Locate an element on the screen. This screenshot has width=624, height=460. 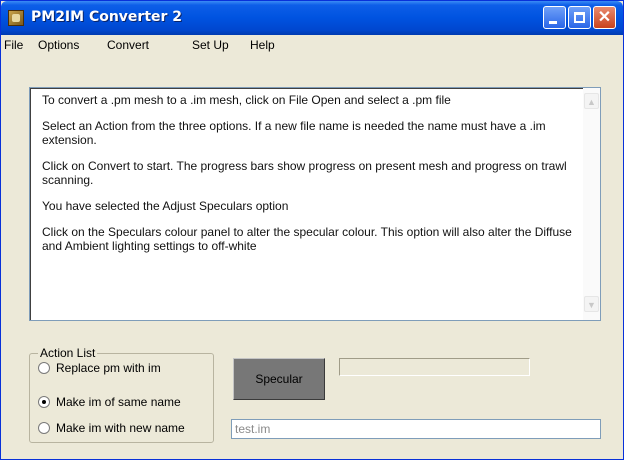
title-bar: PM2IM Converter 2 ✕ is located at coordinates (312, 18).